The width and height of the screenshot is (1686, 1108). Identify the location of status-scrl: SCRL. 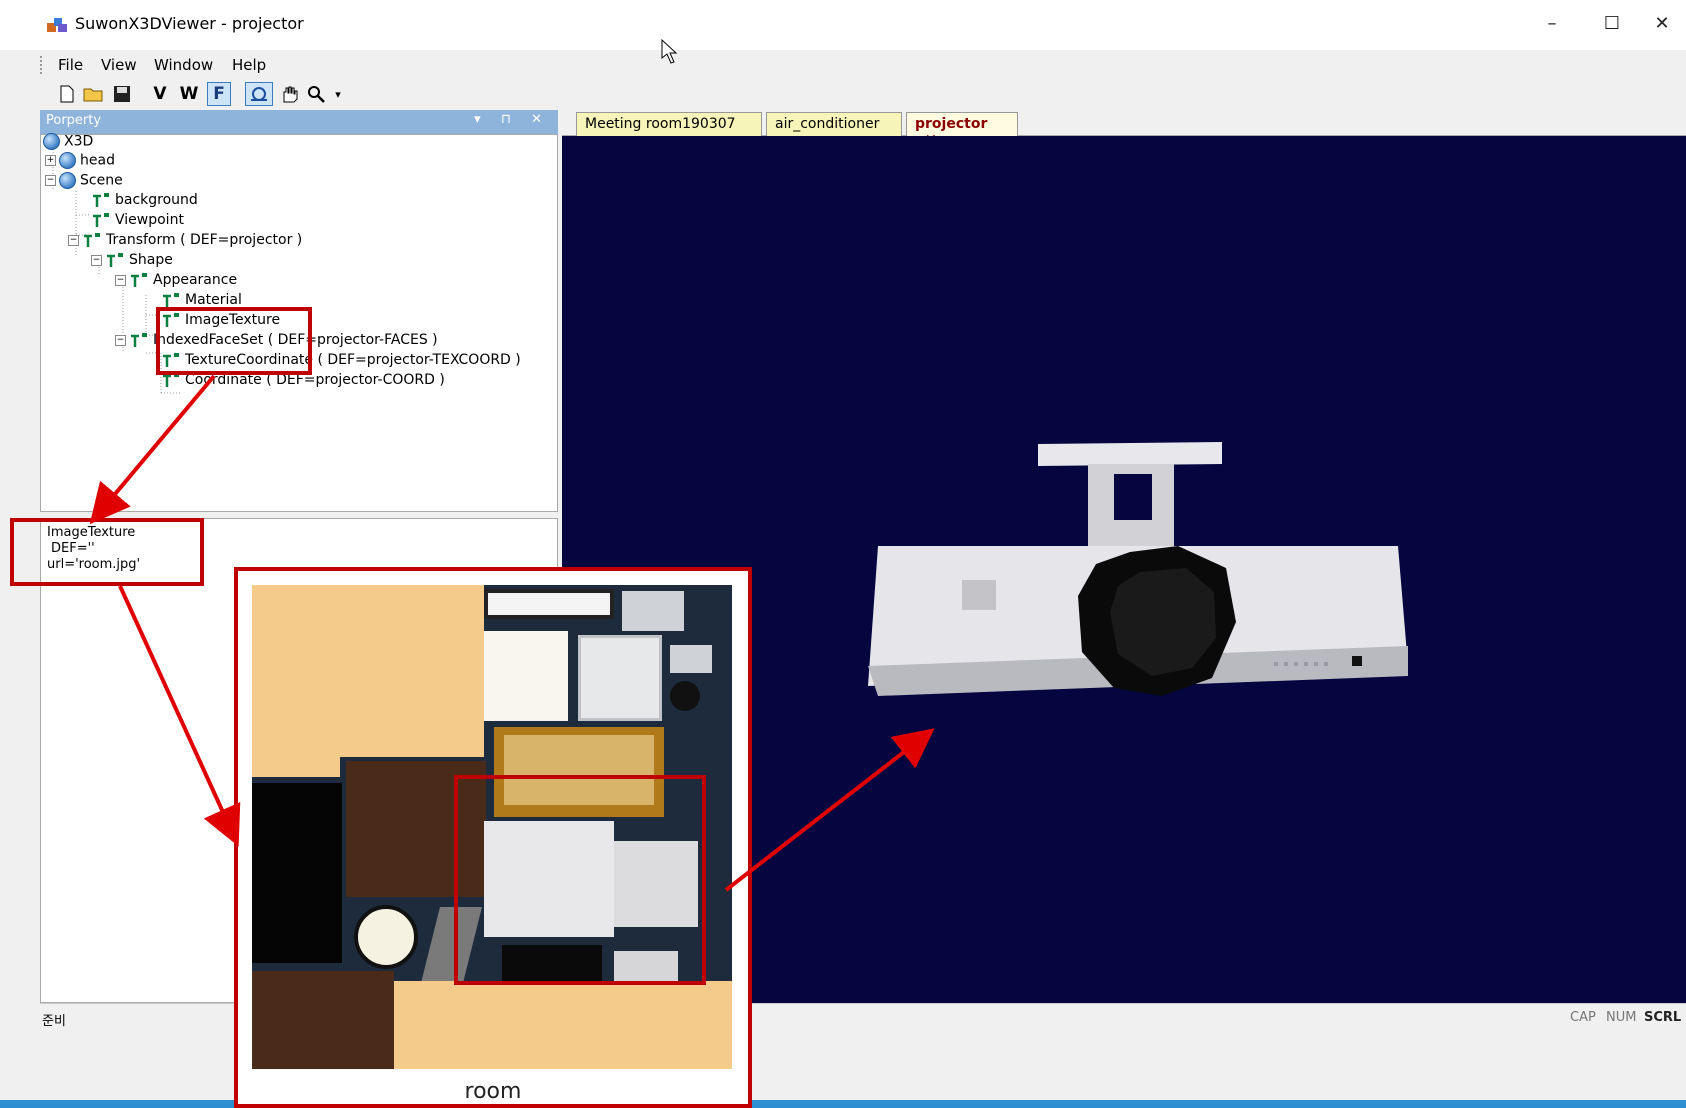
(1663, 1017).